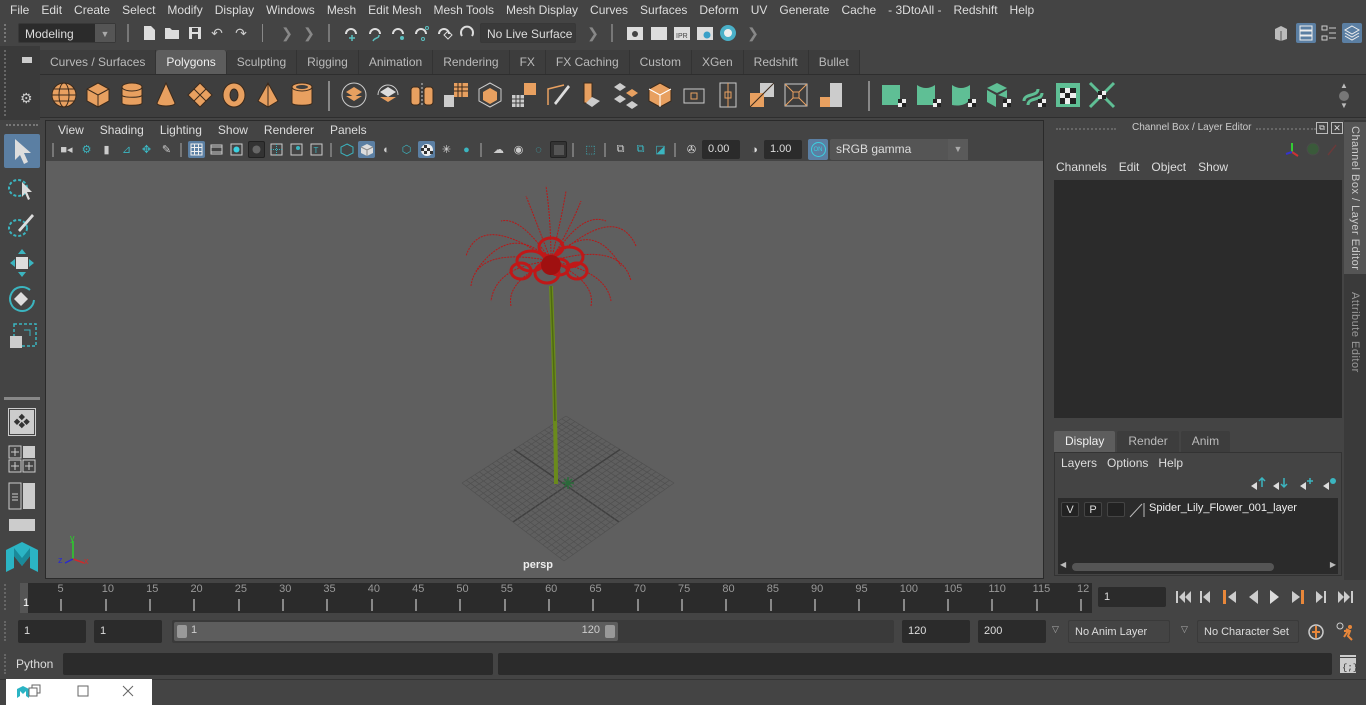 The image size is (1366, 705). Describe the element at coordinates (1116, 509) in the screenshot. I see `layer-display-type-toggle` at that location.